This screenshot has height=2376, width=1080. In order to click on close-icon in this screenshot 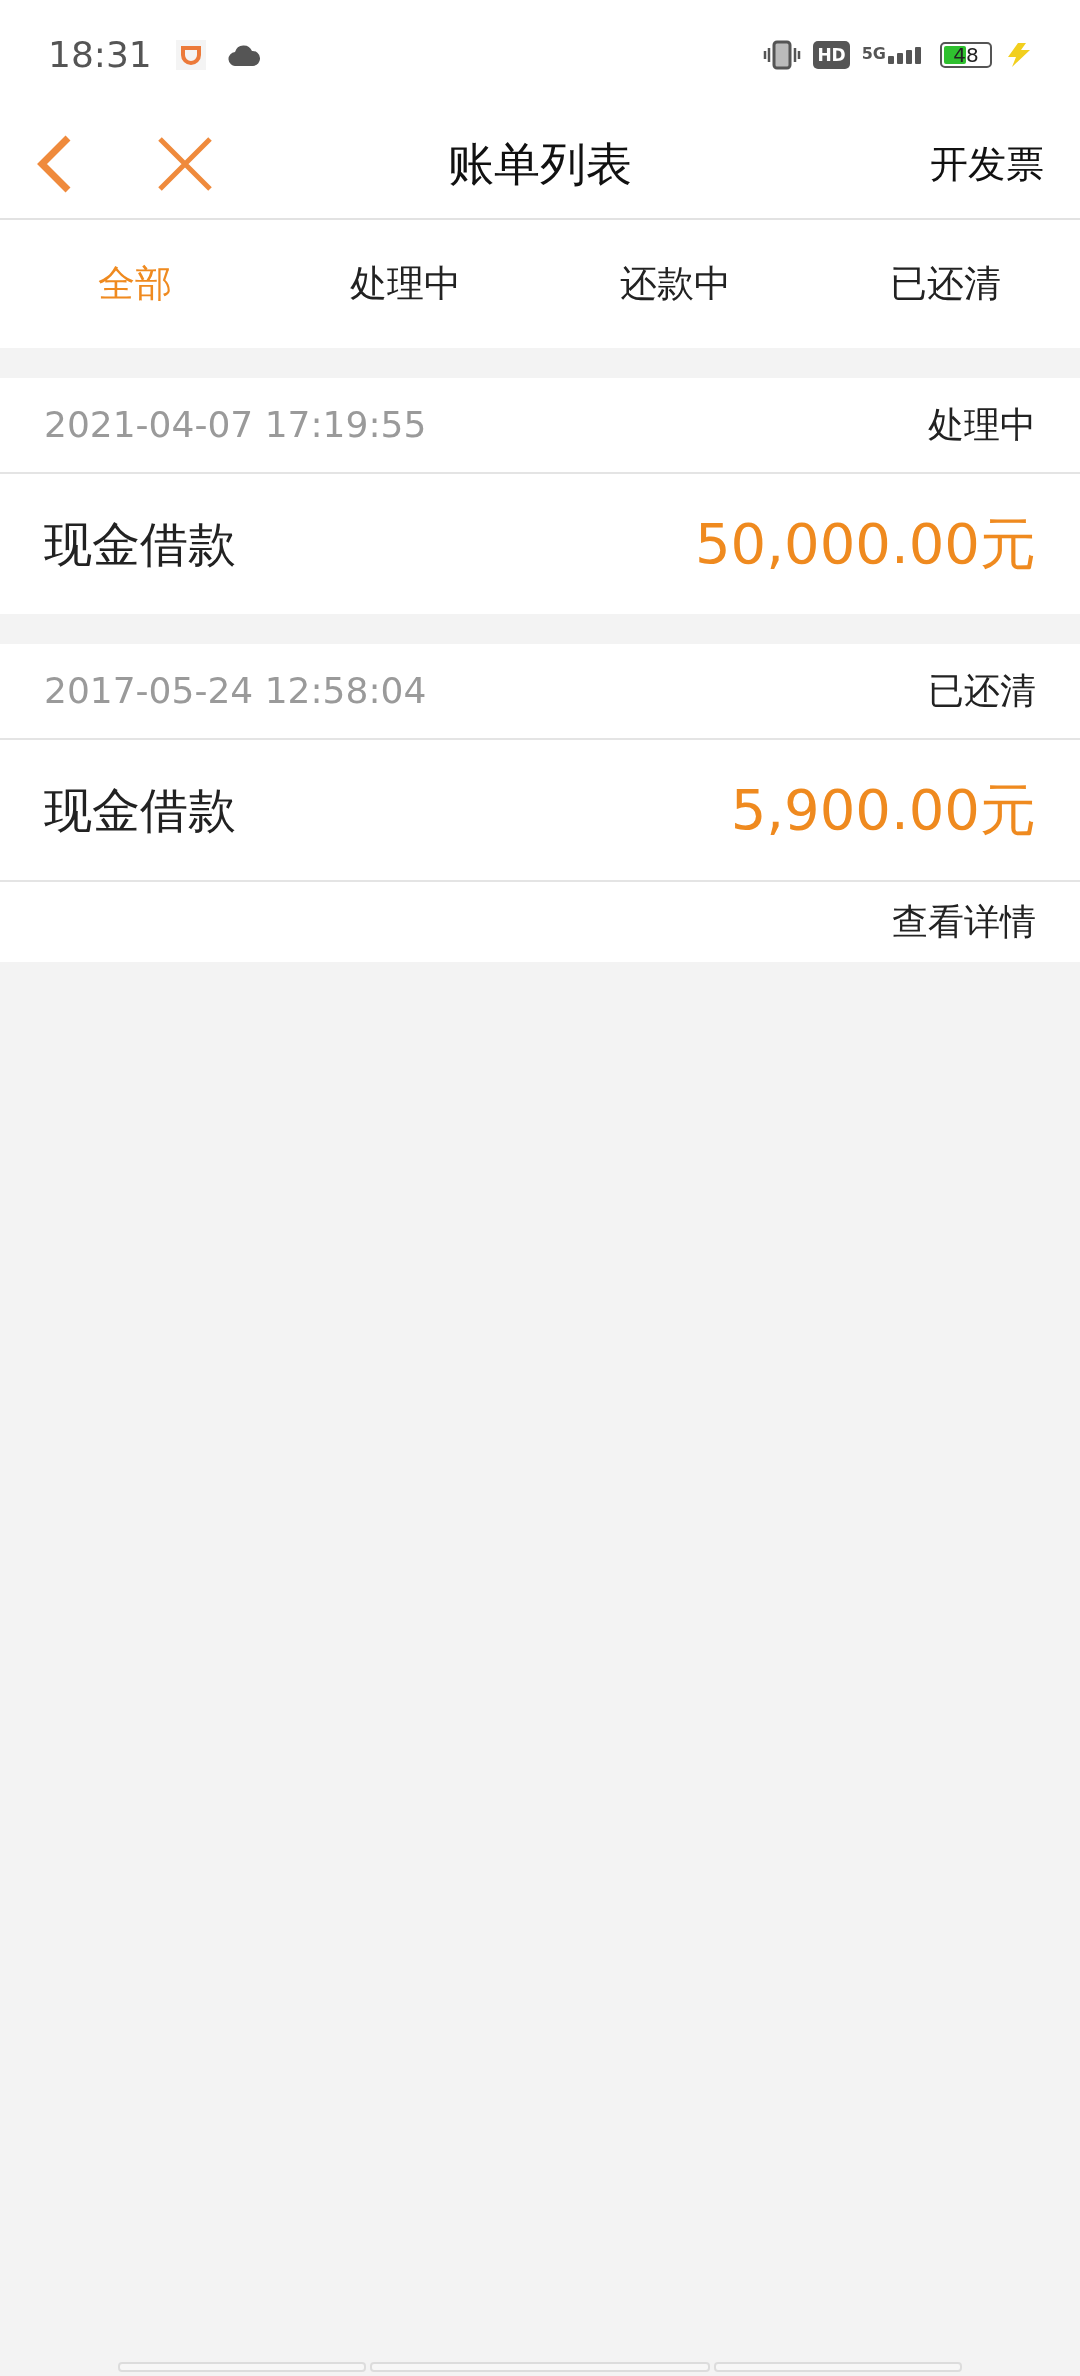, I will do `click(185, 164)`.